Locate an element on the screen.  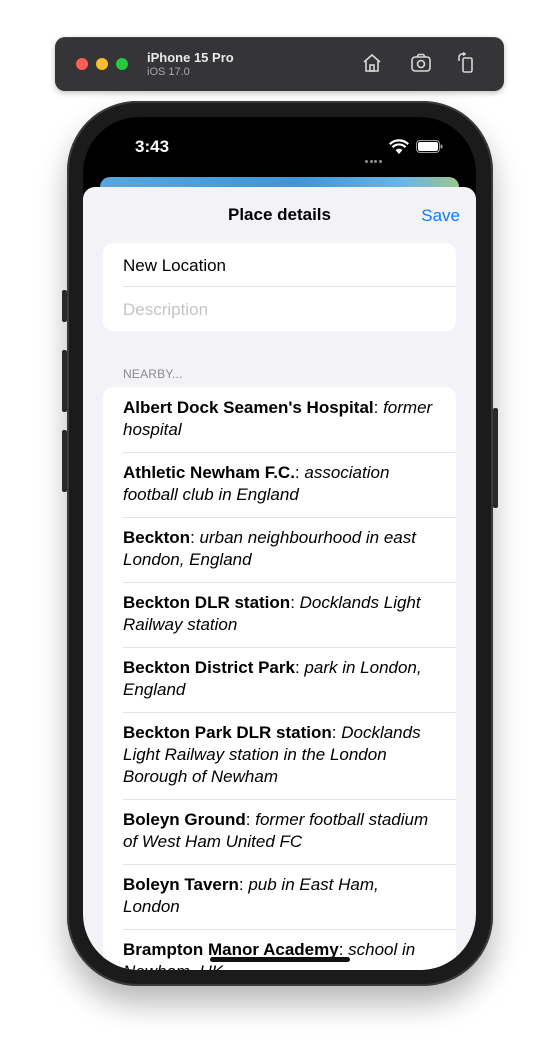
place-name: Beckton is located at coordinates (157, 537).